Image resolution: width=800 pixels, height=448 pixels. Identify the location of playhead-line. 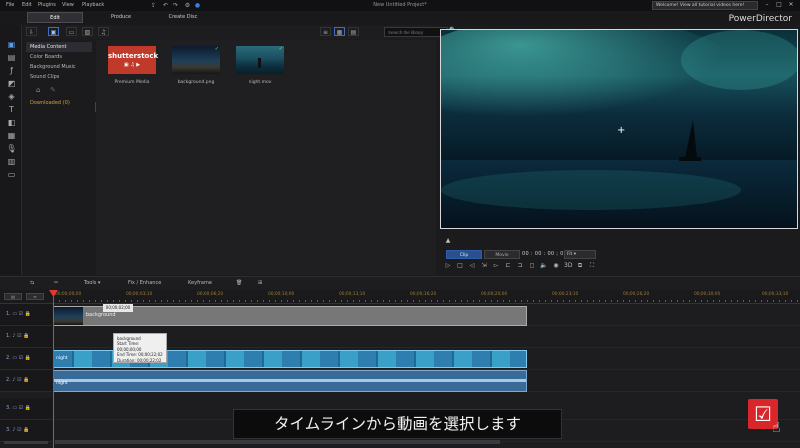
(53, 369).